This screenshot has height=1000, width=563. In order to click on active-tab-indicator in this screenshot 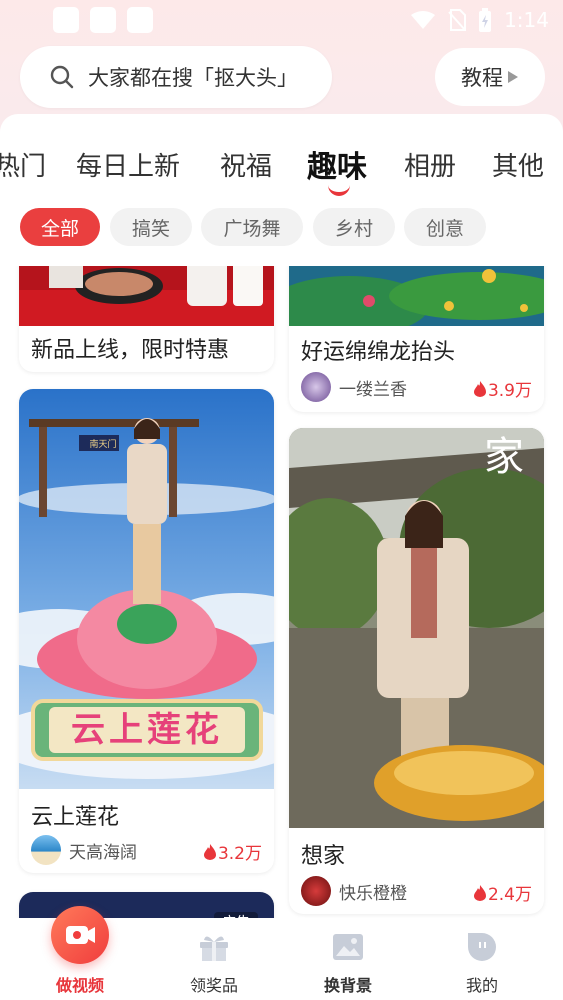, I will do `click(339, 190)`.